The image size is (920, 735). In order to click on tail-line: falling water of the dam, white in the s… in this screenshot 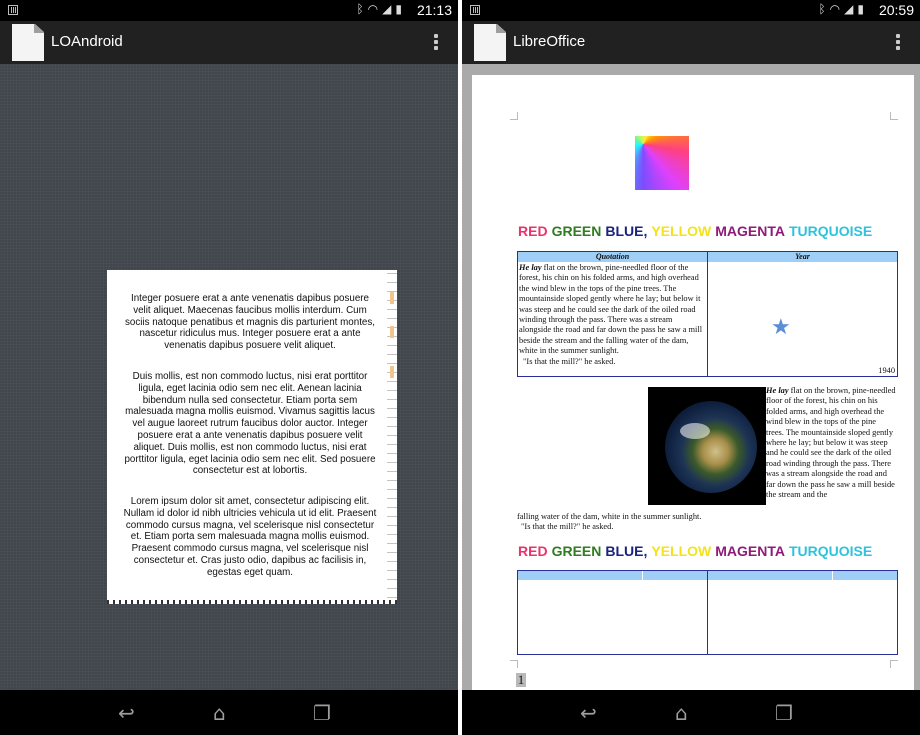, I will do `click(609, 516)`.